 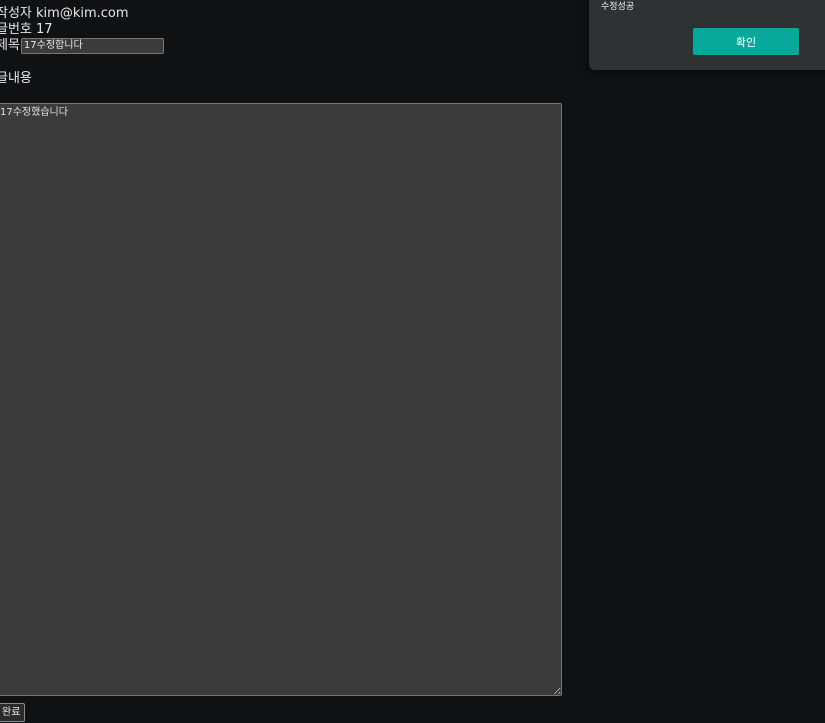 I want to click on success-dialog: 수정성공 확인, so click(x=707, y=35).